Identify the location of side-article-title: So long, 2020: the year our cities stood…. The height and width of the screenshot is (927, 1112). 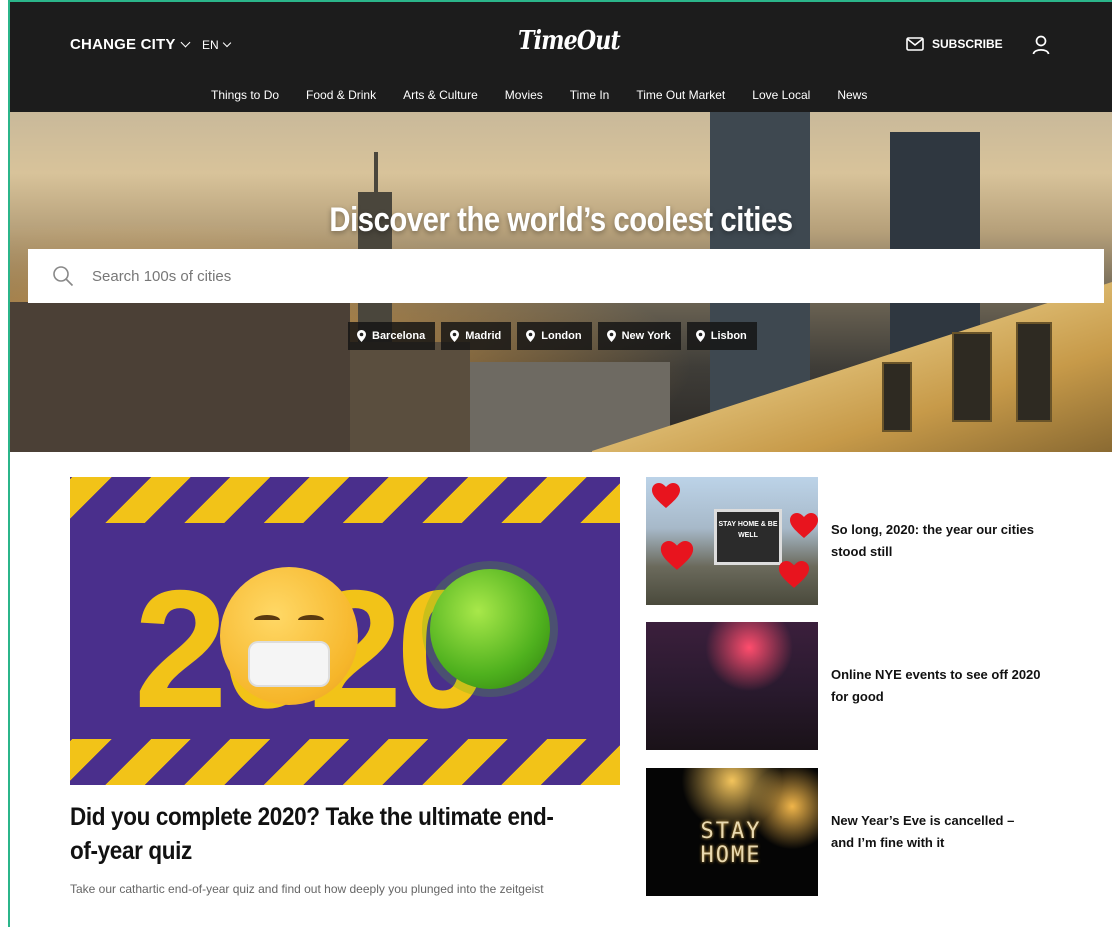
(933, 540).